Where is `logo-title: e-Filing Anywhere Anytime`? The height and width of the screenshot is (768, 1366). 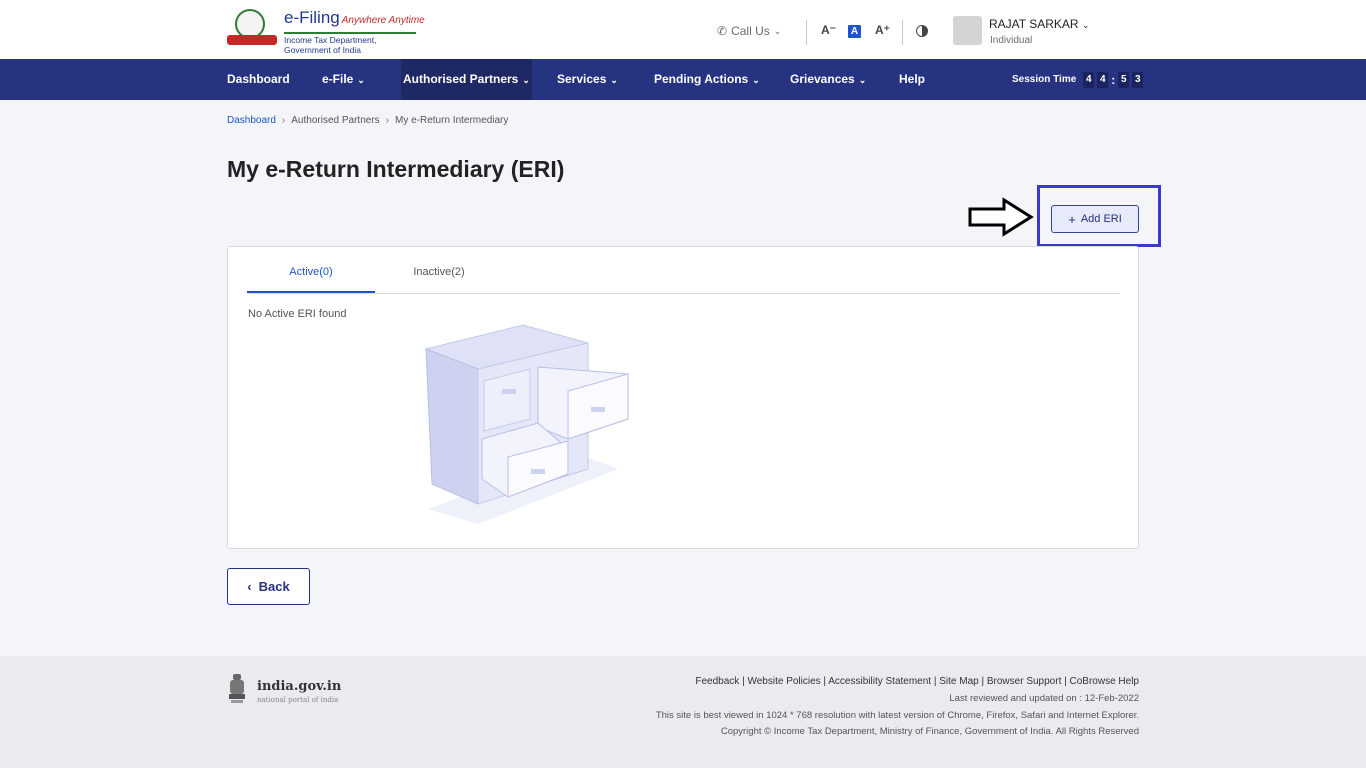
logo-title: e-Filing Anywhere Anytime is located at coordinates (354, 17).